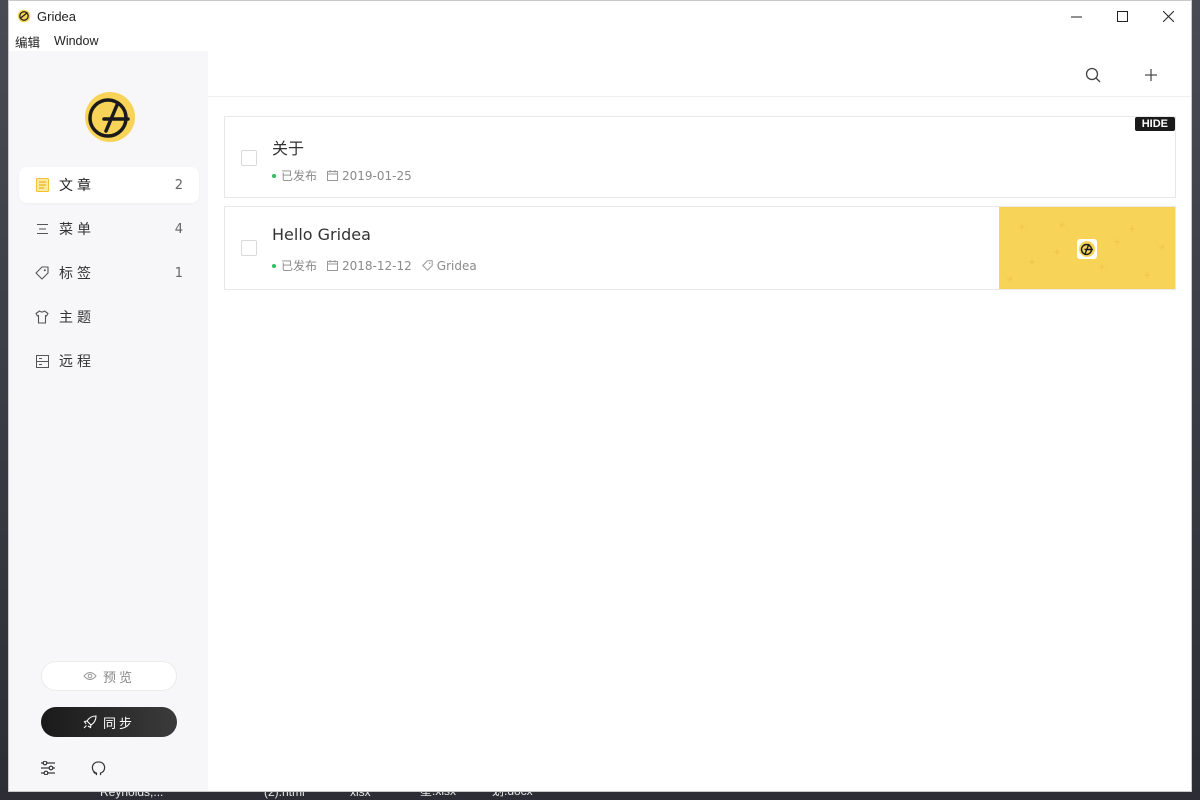 This screenshot has height=800, width=1200. I want to click on post-card: 关于 已发布 2019-01-25 HIDE, so click(700, 157).